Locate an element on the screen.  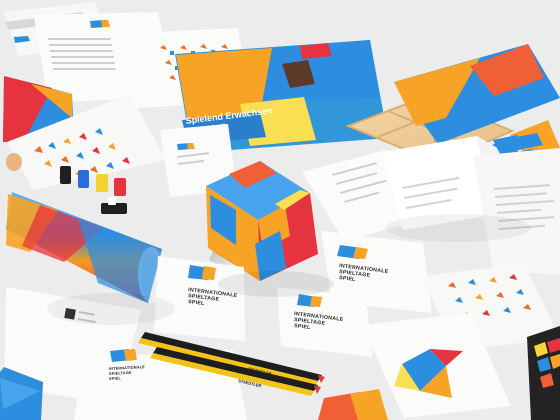
business-card-center-left: INTERNATIONALE SPIELTAGE SPIEL is located at coordinates (199, 298).